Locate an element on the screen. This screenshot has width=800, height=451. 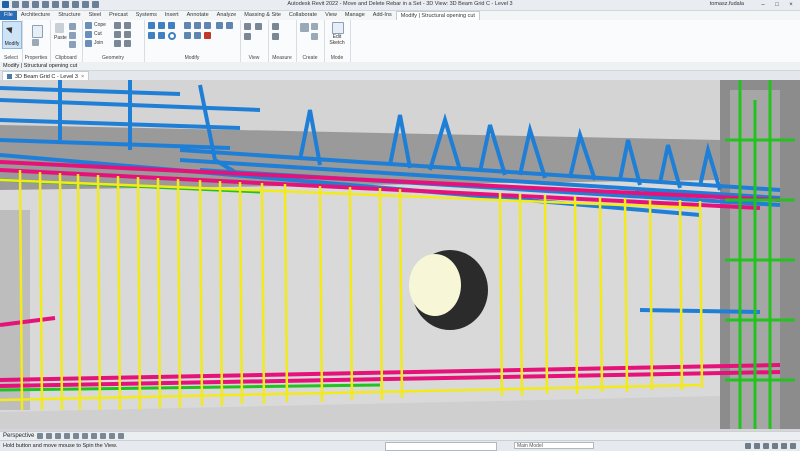
hide-in-view-icon is located at coordinates (247, 26).